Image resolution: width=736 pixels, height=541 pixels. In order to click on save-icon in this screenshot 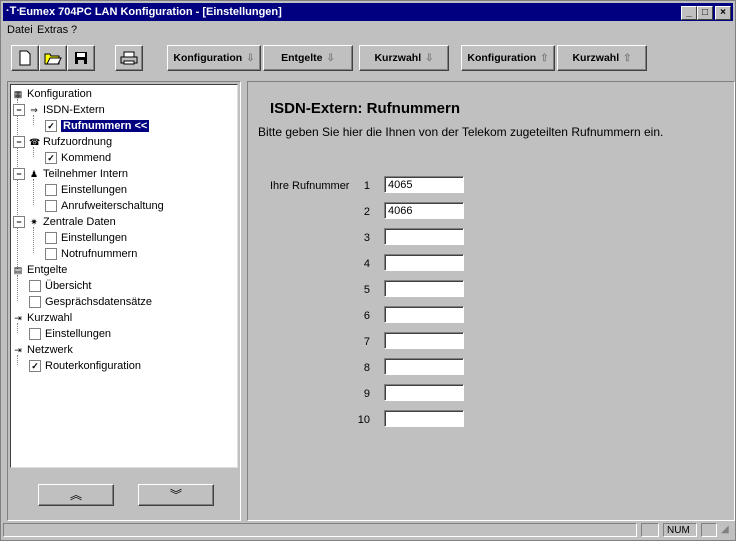, I will do `click(81, 58)`.